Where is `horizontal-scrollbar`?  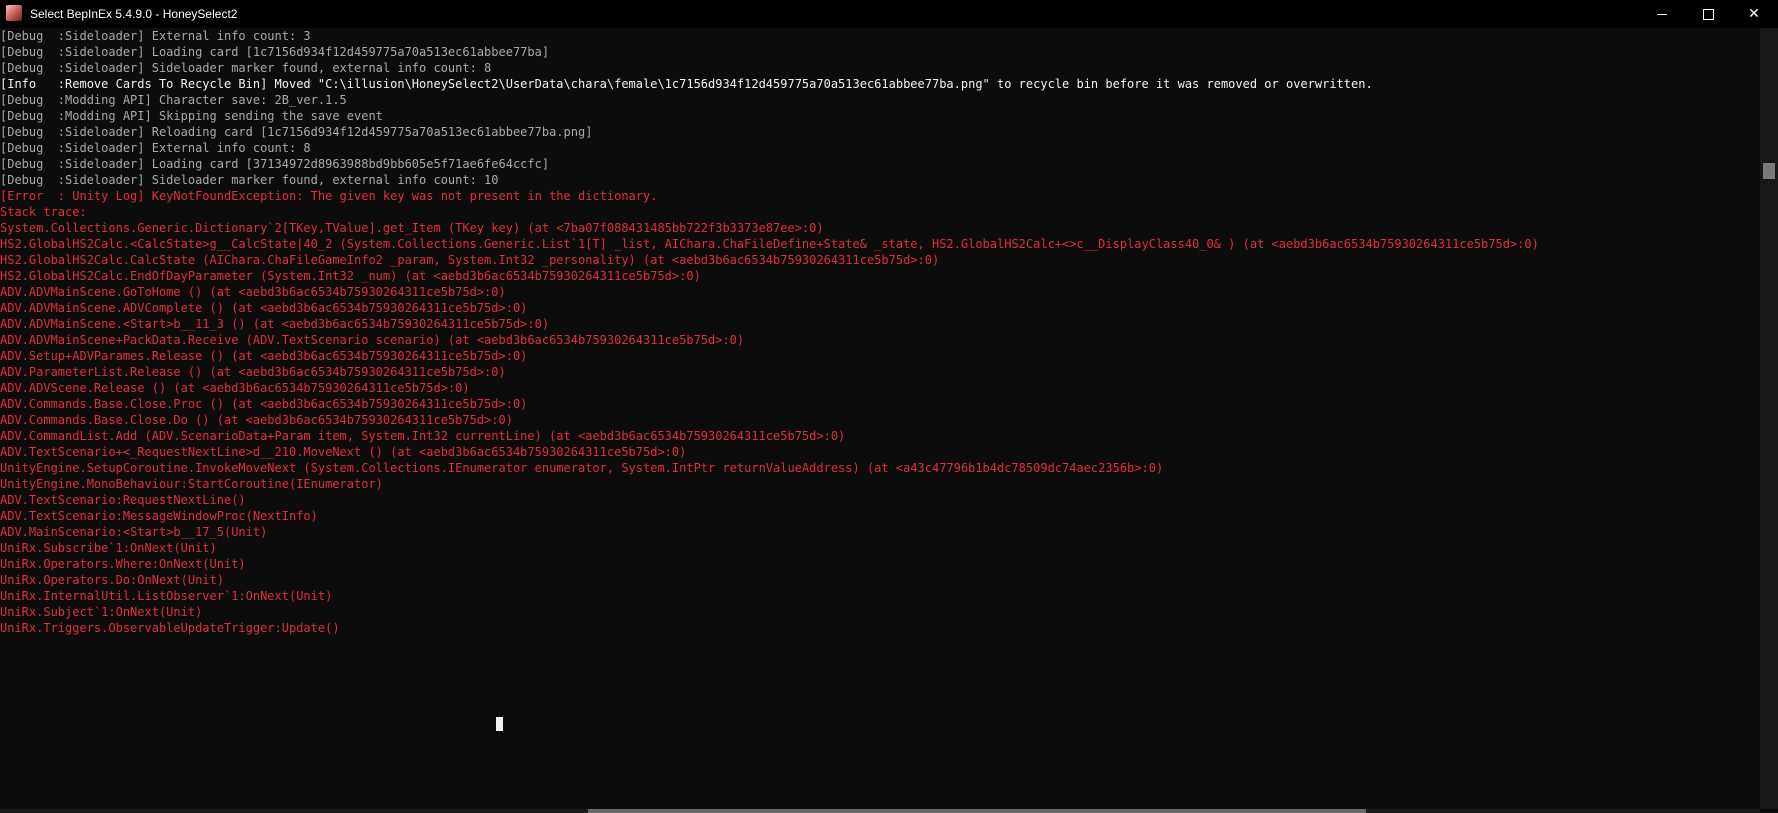
horizontal-scrollbar is located at coordinates (880, 811).